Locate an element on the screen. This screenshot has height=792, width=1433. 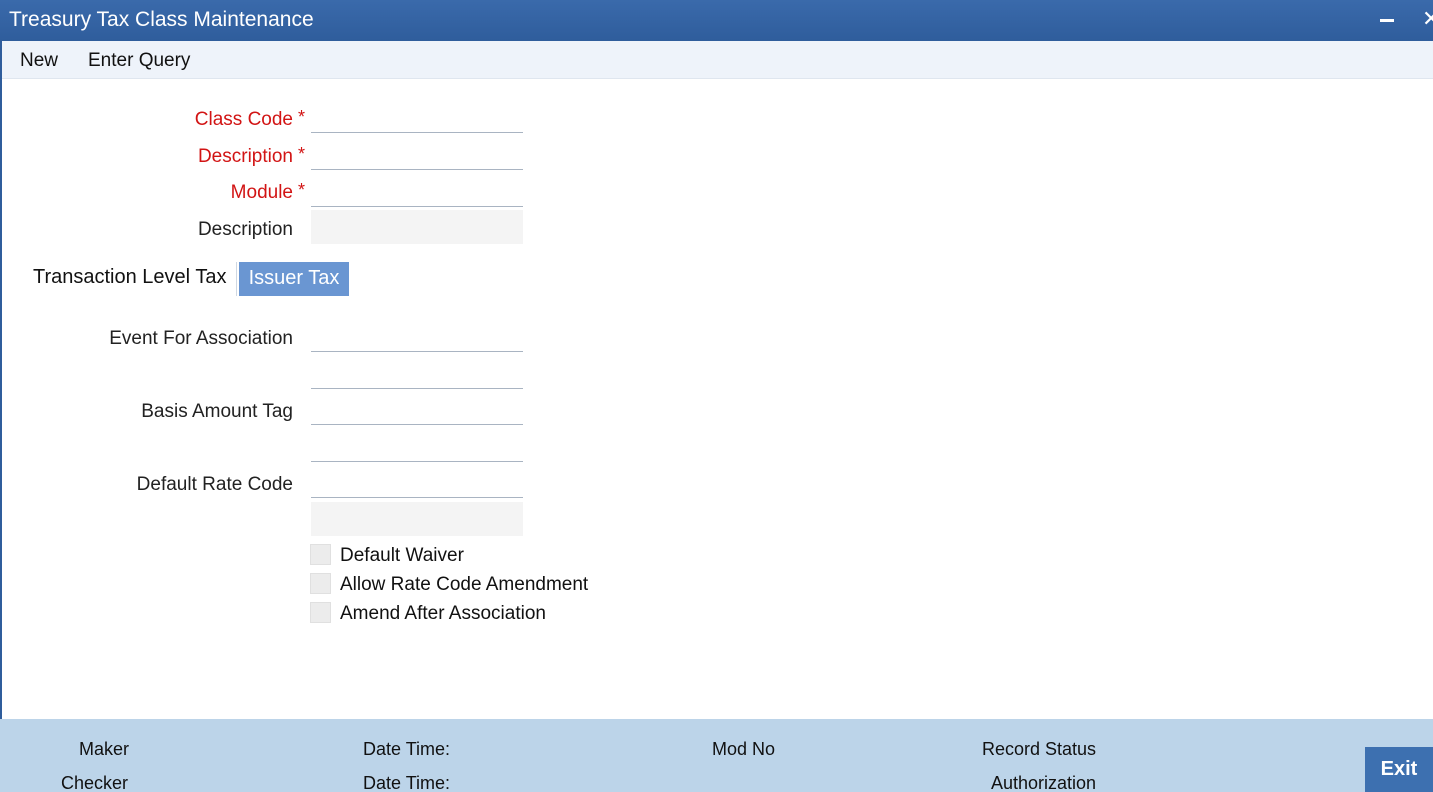
module-description-label: Description is located at coordinates (245, 229).